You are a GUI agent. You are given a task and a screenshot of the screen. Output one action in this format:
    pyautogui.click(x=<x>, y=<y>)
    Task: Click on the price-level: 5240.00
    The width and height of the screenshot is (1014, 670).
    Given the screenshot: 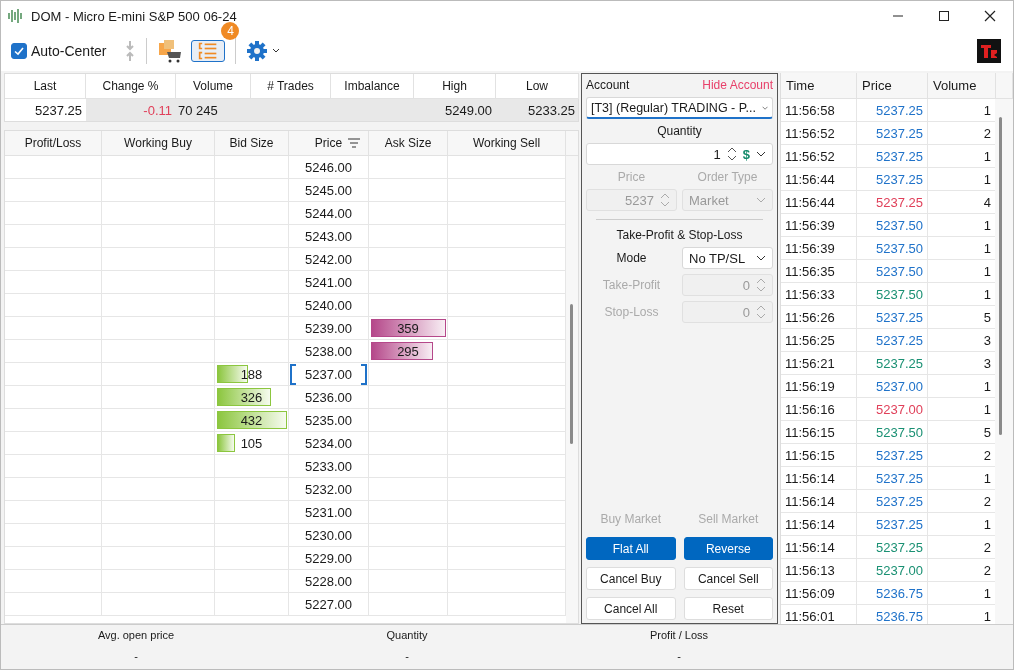 What is the action you would take?
    pyautogui.click(x=328, y=305)
    